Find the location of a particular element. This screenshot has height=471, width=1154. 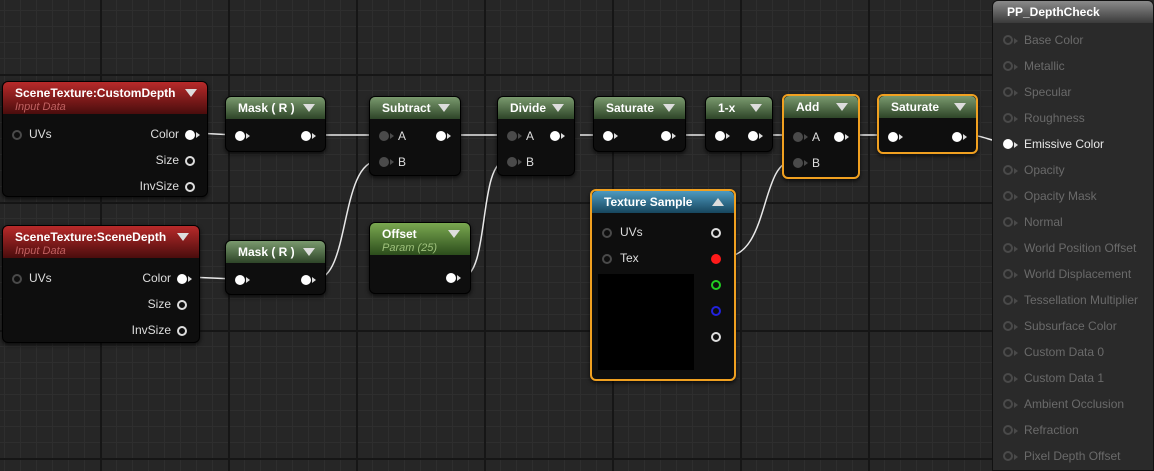

node-saturate-final: Saturate is located at coordinates (927, 124).